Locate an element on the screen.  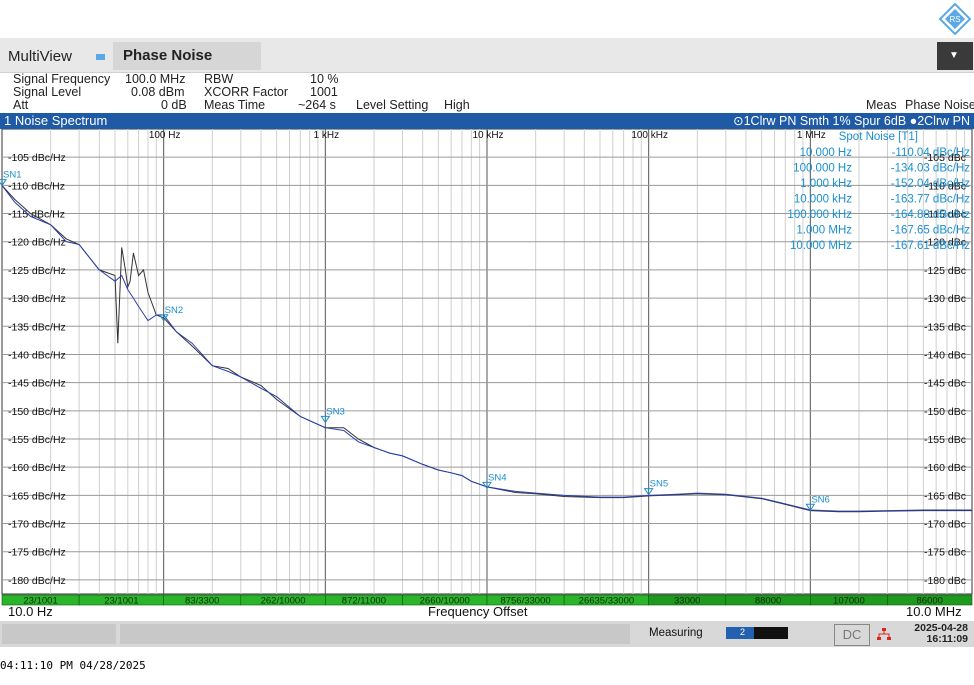
spot-noise-frequency: 10.000 MHz is located at coordinates (821, 246).